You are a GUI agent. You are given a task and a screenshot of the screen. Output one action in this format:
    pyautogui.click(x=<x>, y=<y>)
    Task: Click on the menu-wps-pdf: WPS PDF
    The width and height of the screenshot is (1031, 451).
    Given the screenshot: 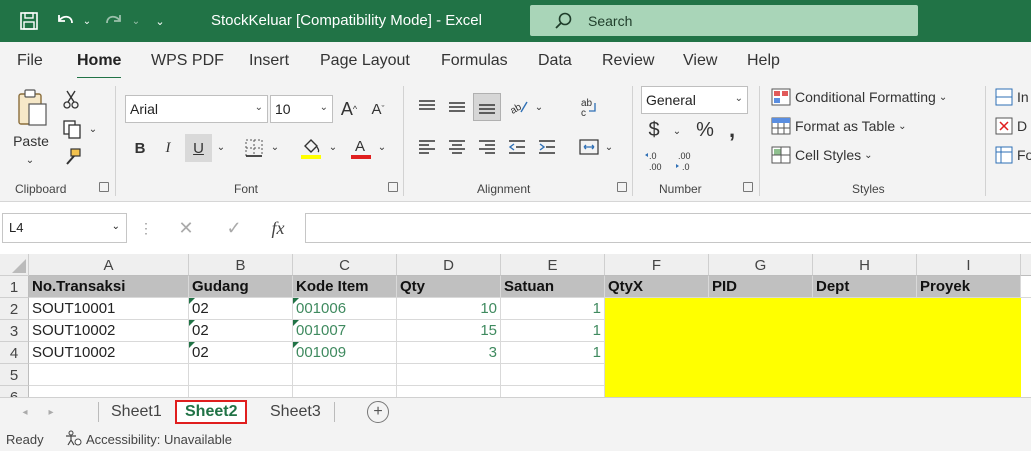 What is the action you would take?
    pyautogui.click(x=187, y=61)
    